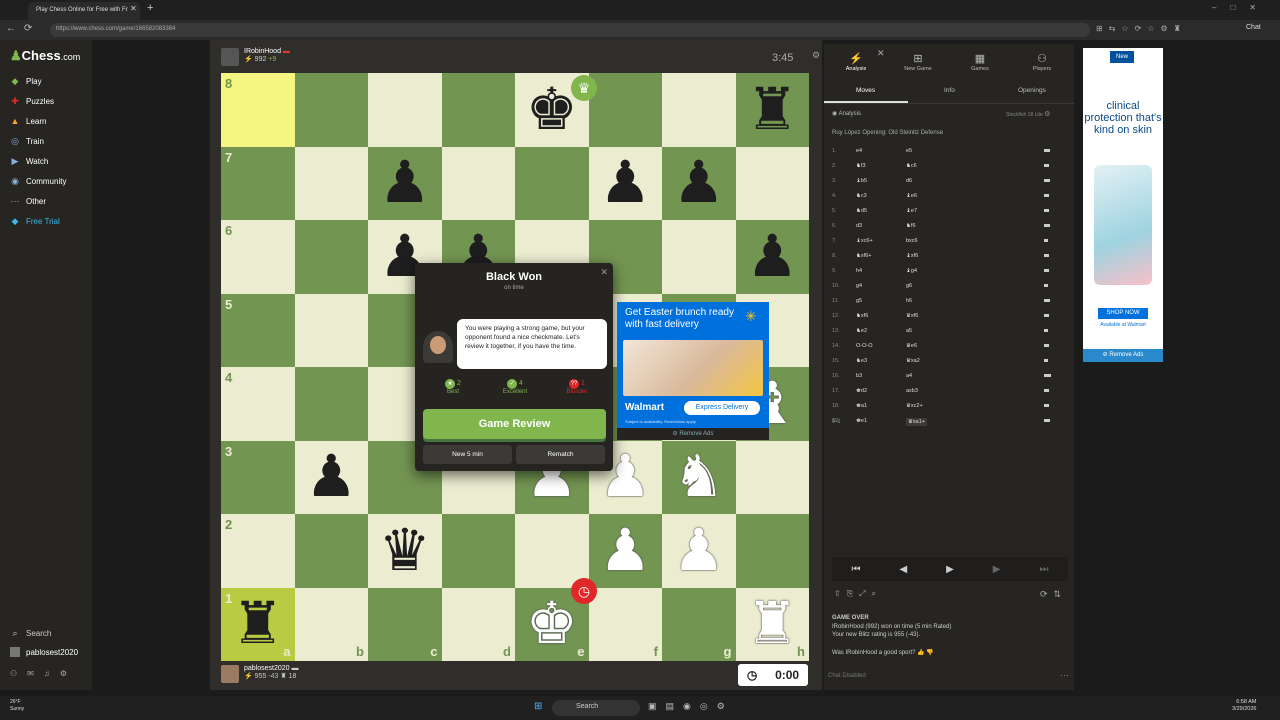 Image resolution: width=1280 pixels, height=720 pixels. Describe the element at coordinates (861, 196) in the screenshot. I see `white-move: ♞c3` at that location.